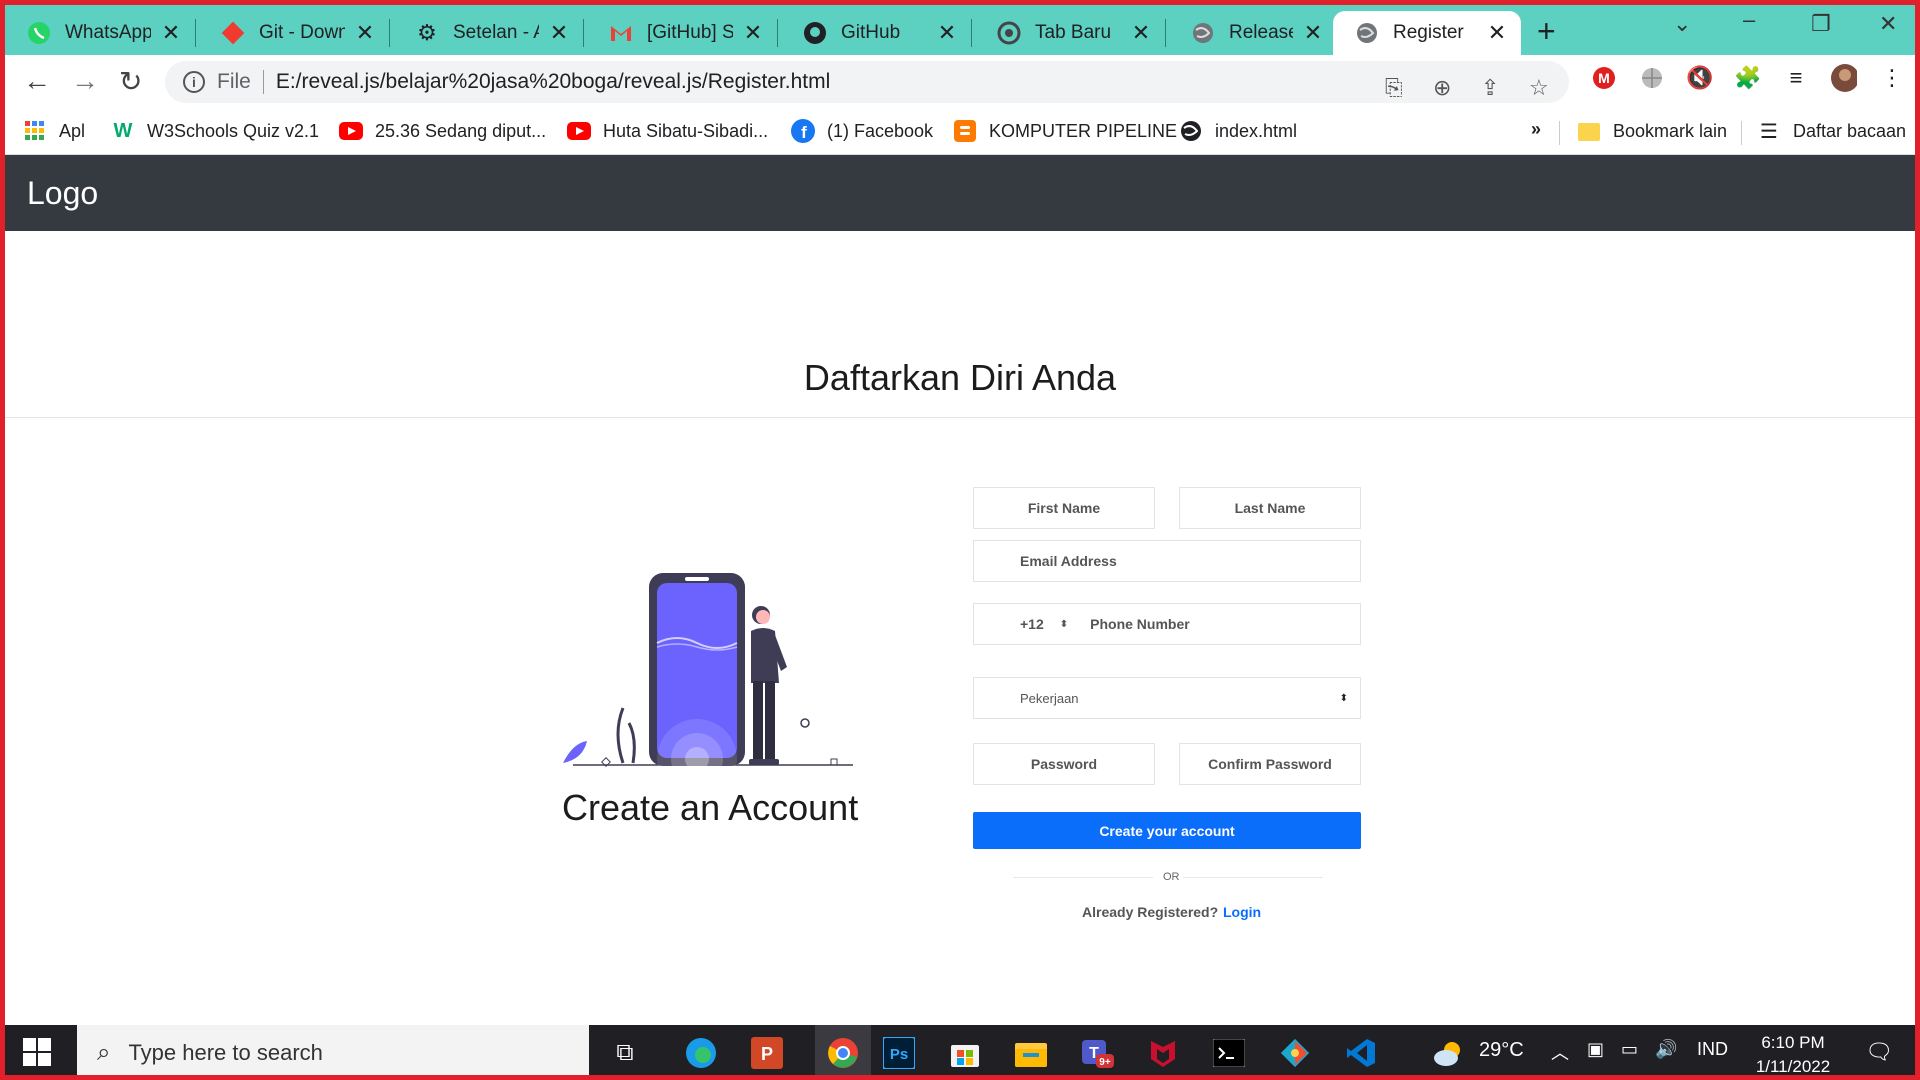 This screenshot has height=1080, width=1920. What do you see at coordinates (1203, 33) in the screenshot?
I see `globe-icon` at bounding box center [1203, 33].